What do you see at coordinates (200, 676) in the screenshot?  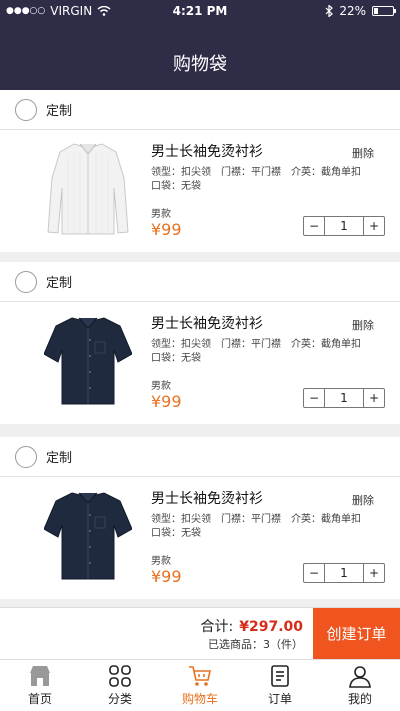 I see `cart-icon` at bounding box center [200, 676].